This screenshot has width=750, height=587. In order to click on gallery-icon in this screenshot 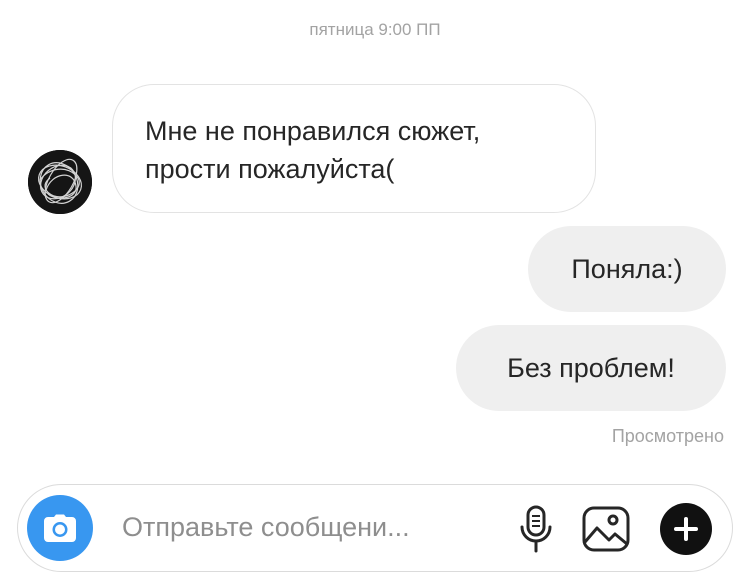, I will do `click(606, 529)`.